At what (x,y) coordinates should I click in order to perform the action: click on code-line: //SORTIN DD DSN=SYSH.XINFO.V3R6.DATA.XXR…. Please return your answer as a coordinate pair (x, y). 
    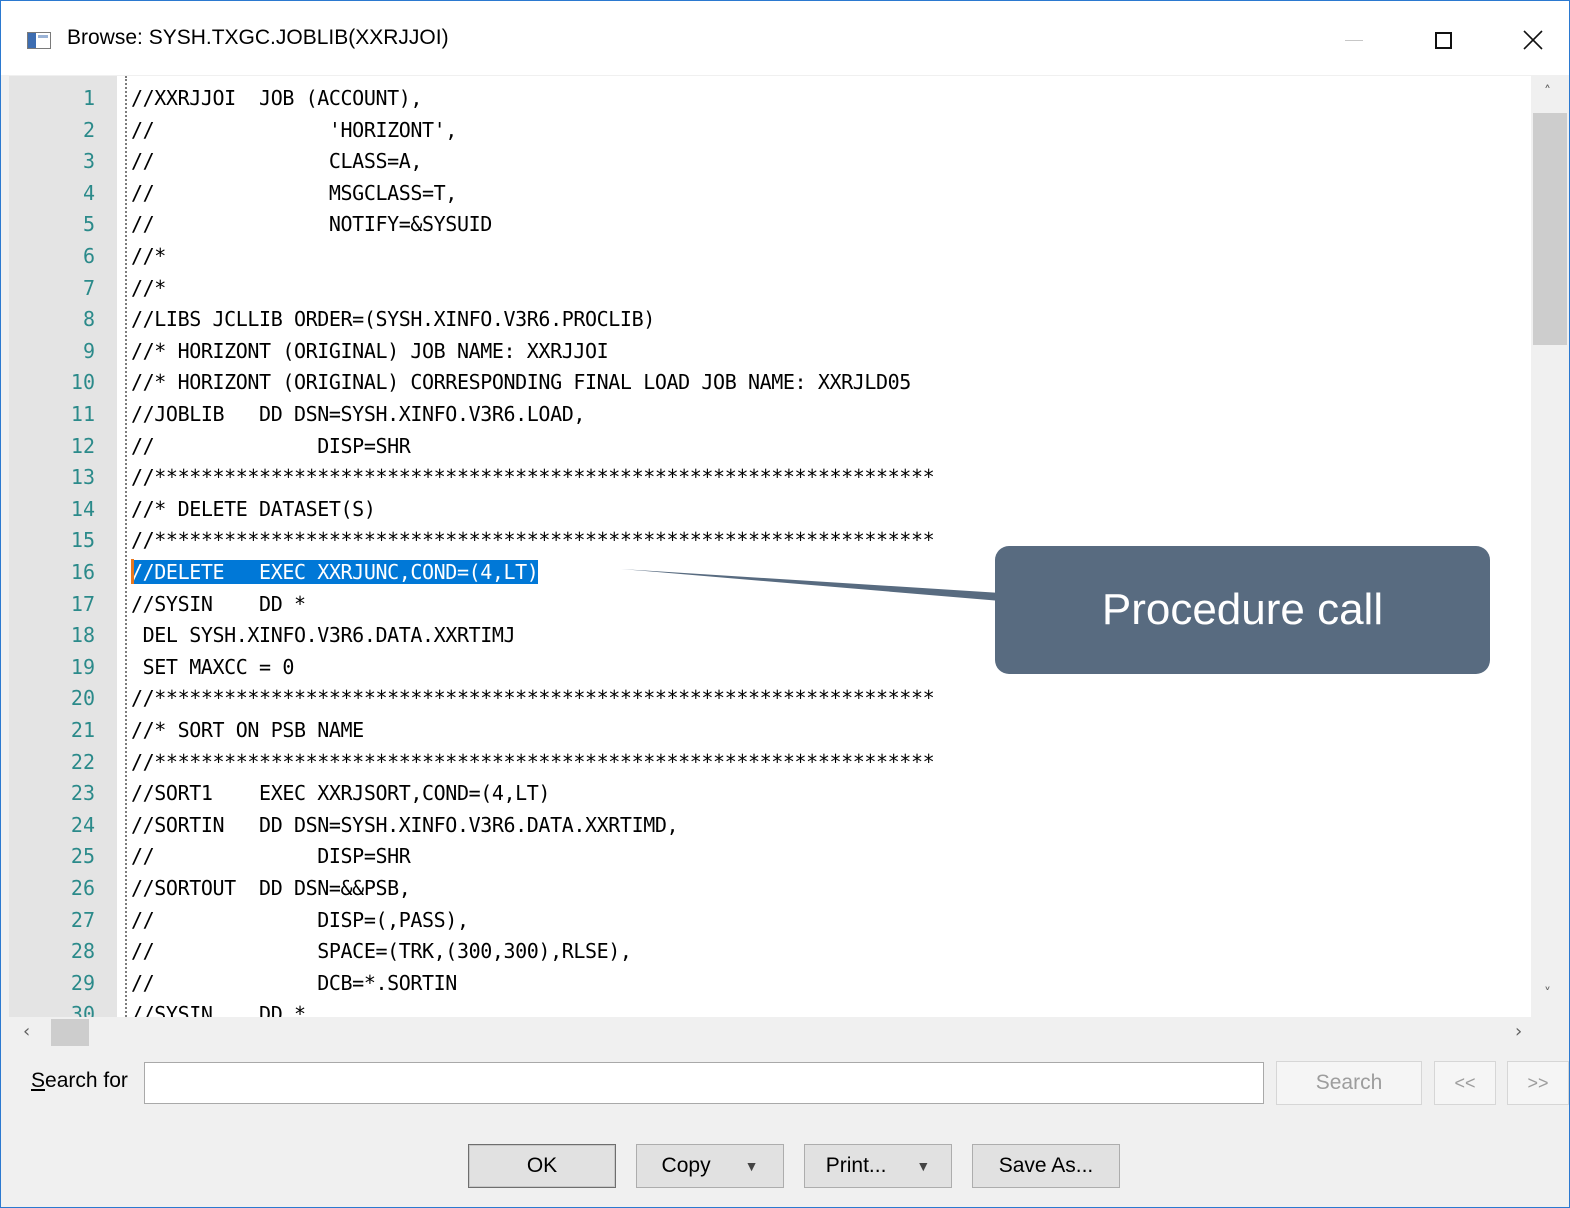
    Looking at the image, I should click on (405, 826).